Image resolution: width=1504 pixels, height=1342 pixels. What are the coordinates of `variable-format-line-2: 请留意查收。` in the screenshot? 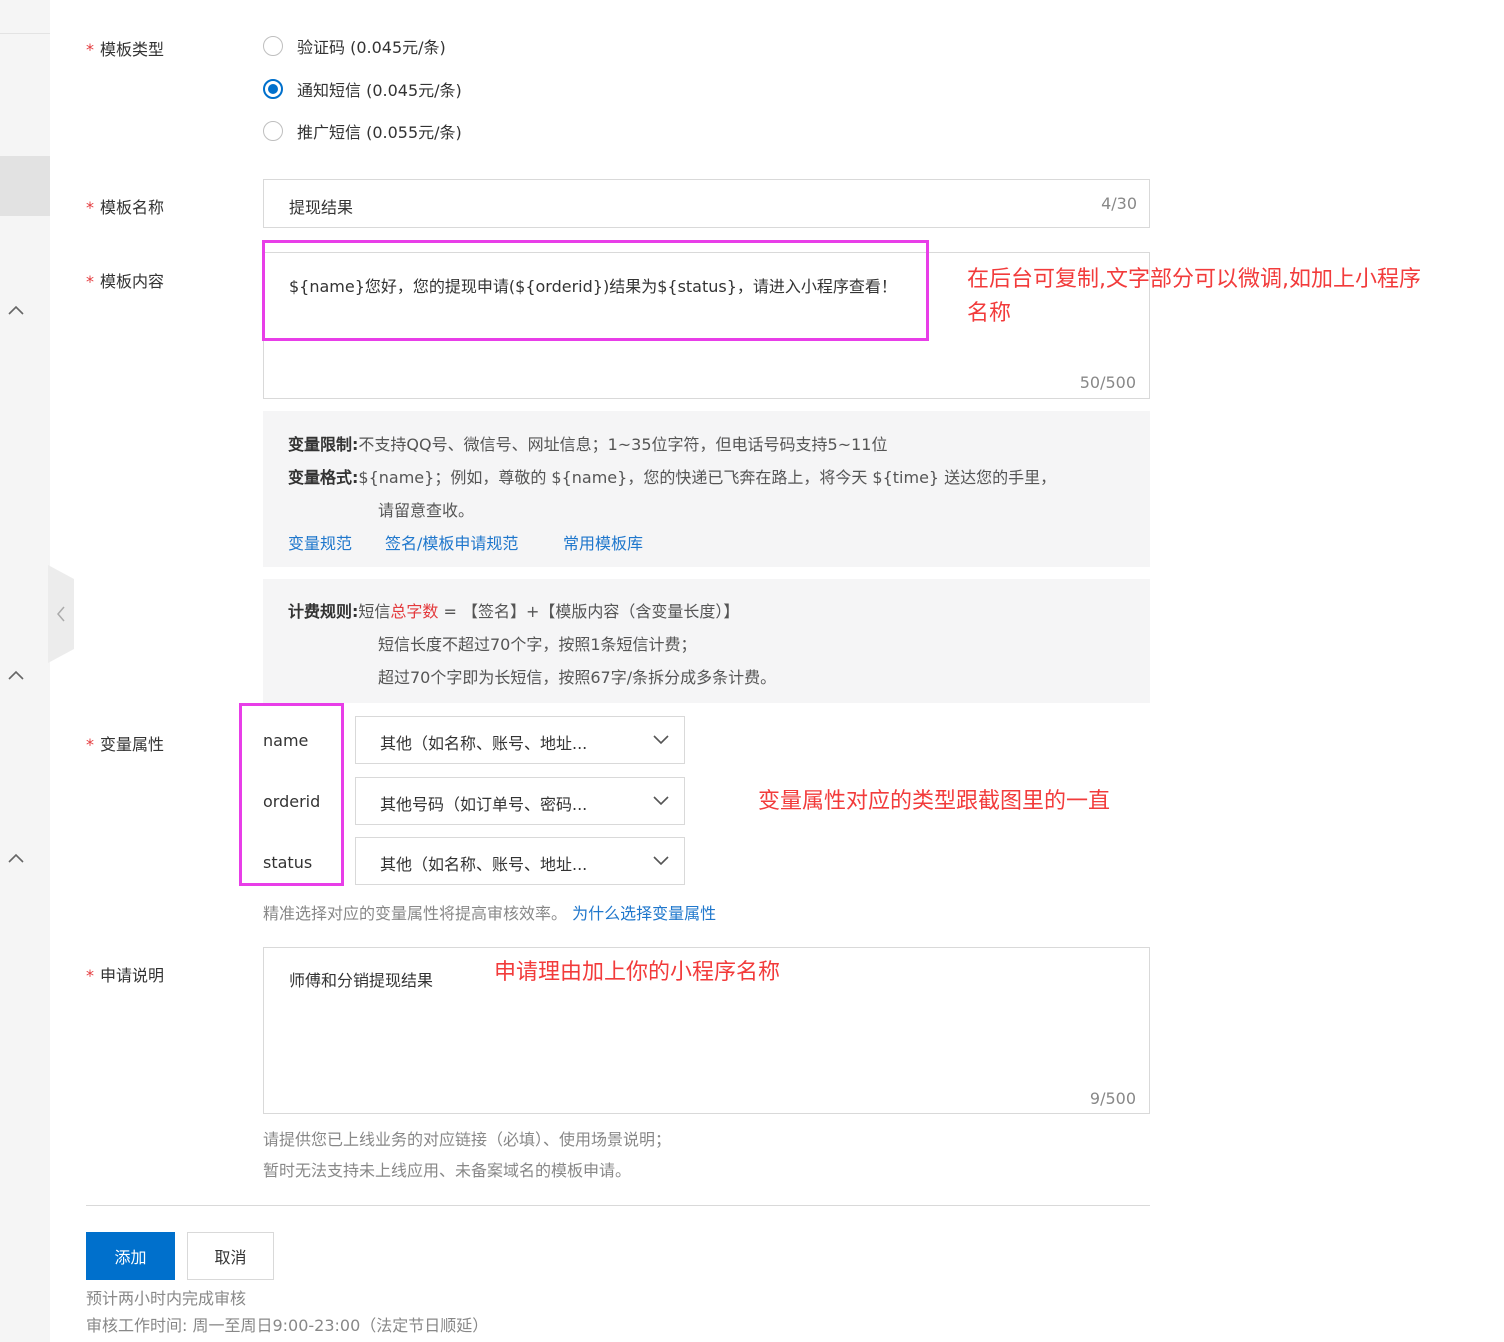 It's located at (426, 510).